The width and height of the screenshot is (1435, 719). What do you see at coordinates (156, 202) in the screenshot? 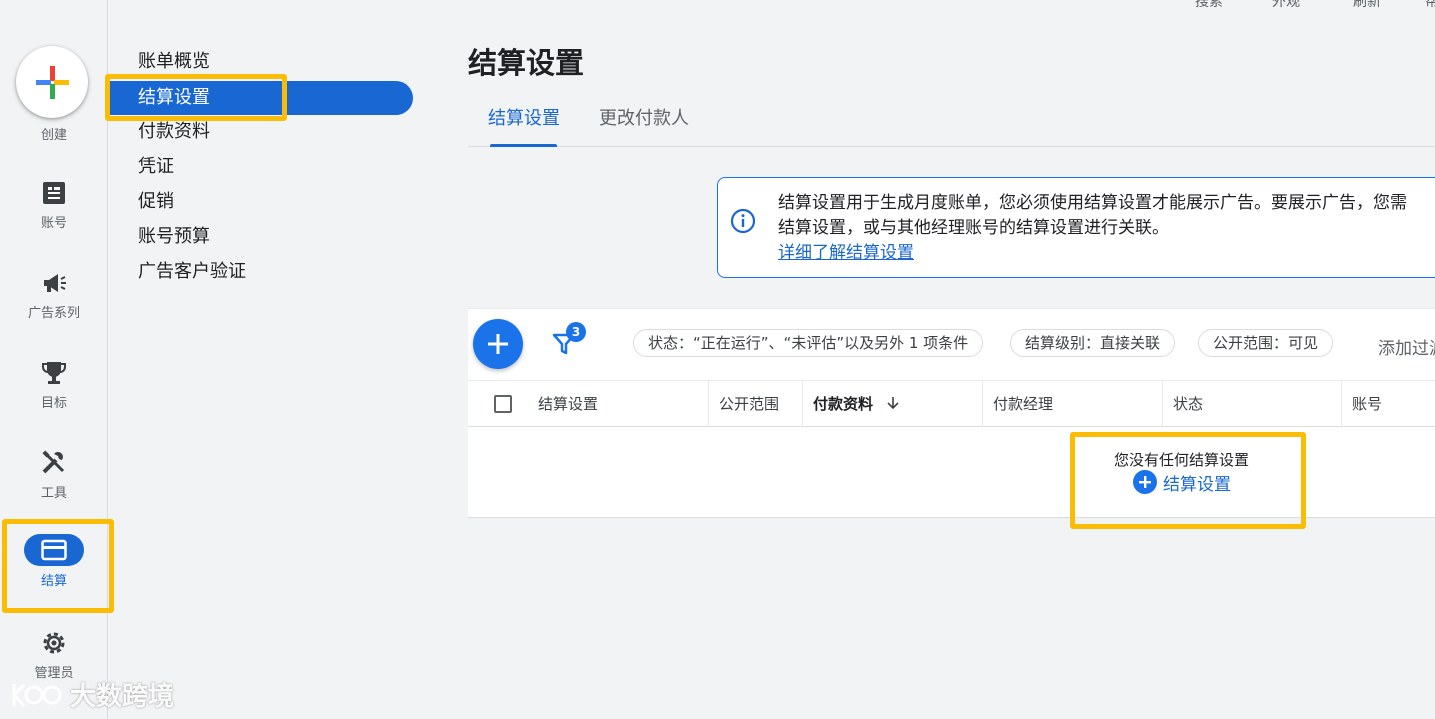
I see `subnav-item-promotions: 促销` at bounding box center [156, 202].